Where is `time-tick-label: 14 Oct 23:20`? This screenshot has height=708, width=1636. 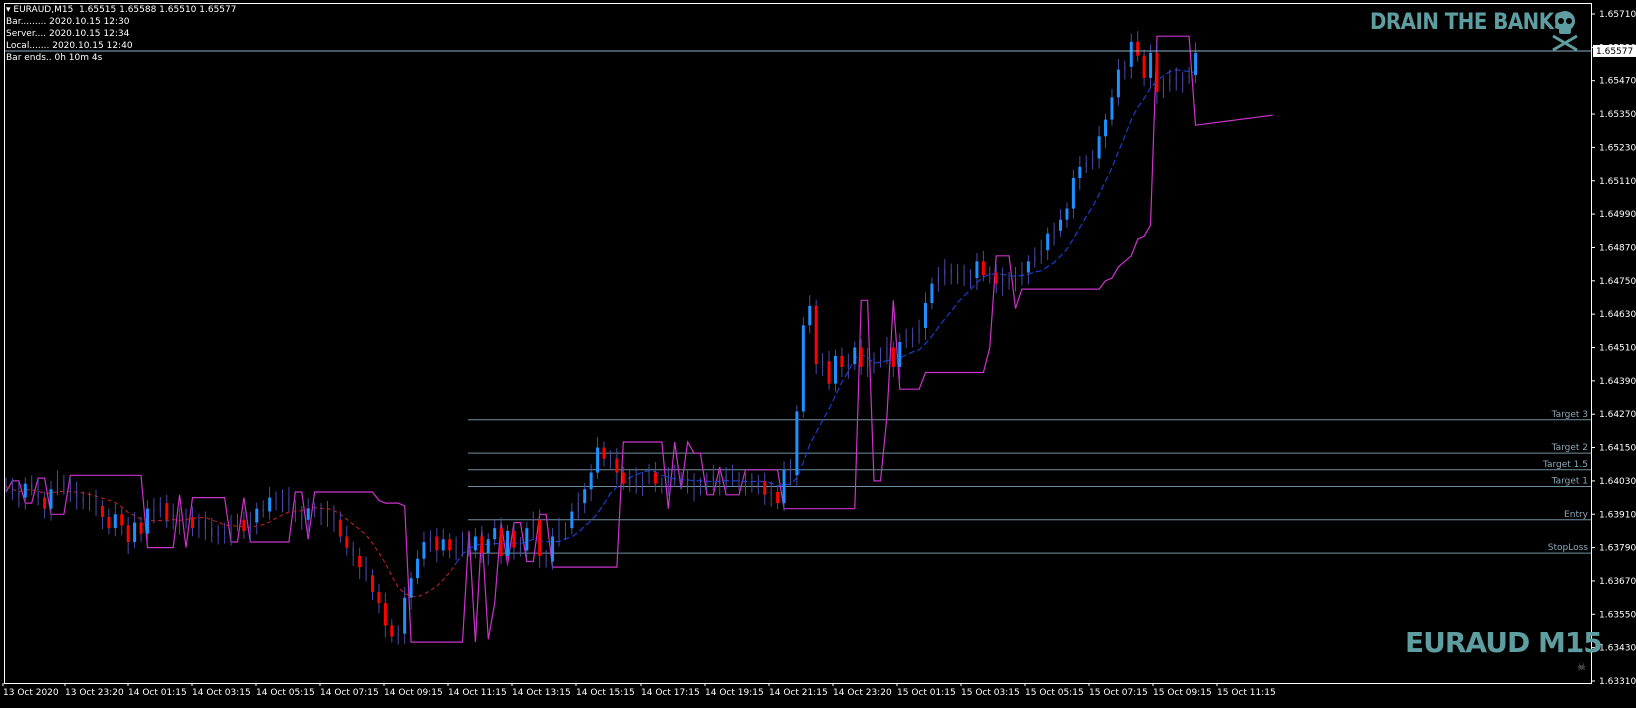
time-tick-label: 14 Oct 23:20 is located at coordinates (862, 693).